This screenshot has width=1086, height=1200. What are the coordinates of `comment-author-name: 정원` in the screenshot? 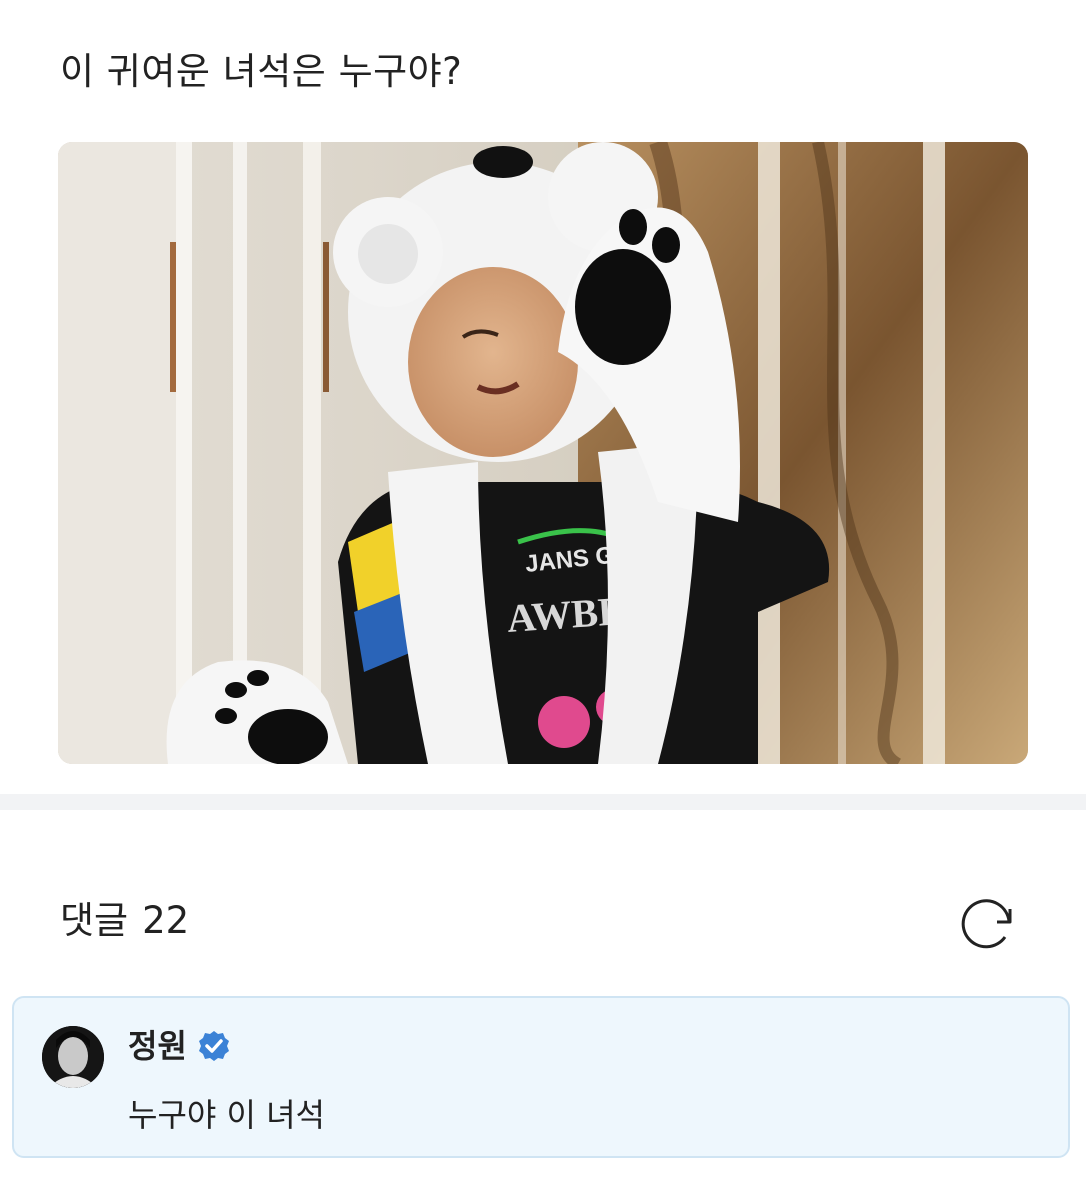 It's located at (157, 1046).